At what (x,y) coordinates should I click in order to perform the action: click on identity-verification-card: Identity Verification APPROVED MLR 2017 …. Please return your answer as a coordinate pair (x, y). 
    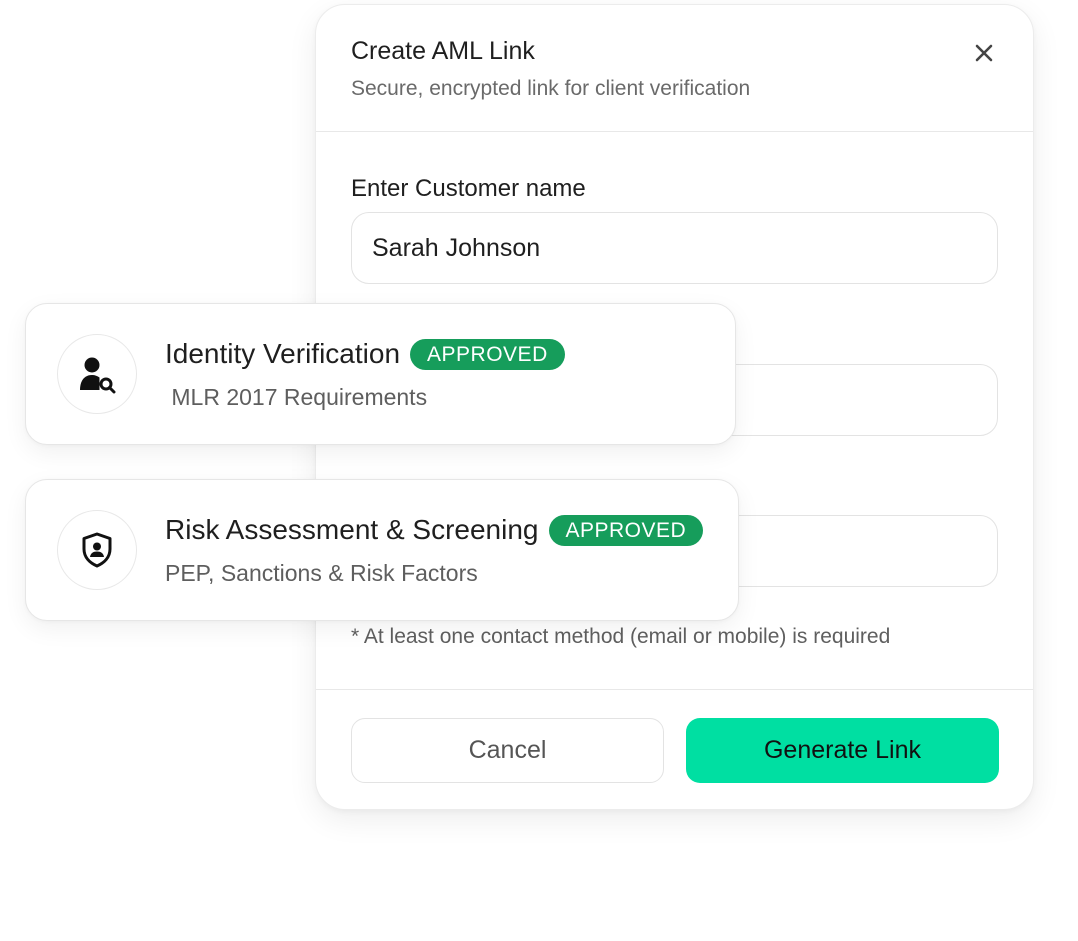
    Looking at the image, I should click on (380, 374).